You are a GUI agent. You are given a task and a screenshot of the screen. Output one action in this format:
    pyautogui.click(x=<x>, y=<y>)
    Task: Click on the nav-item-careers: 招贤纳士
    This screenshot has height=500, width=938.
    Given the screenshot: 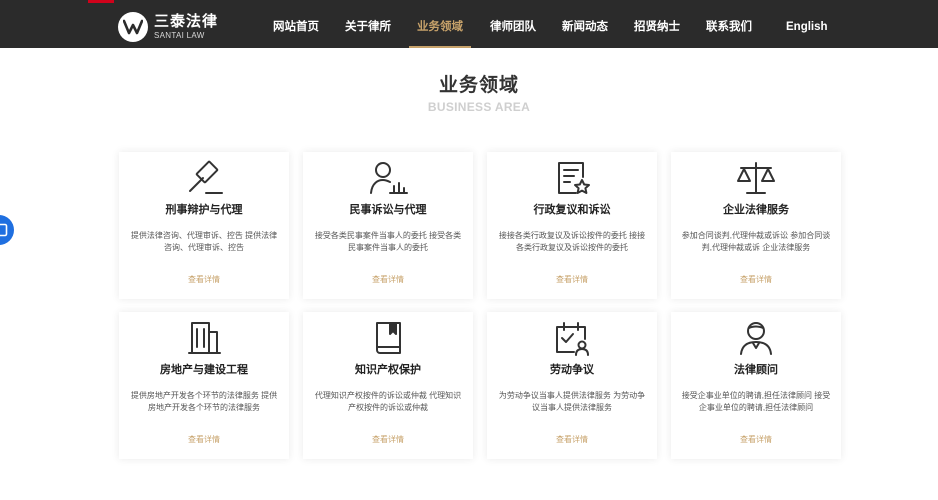 What is the action you would take?
    pyautogui.click(x=657, y=24)
    